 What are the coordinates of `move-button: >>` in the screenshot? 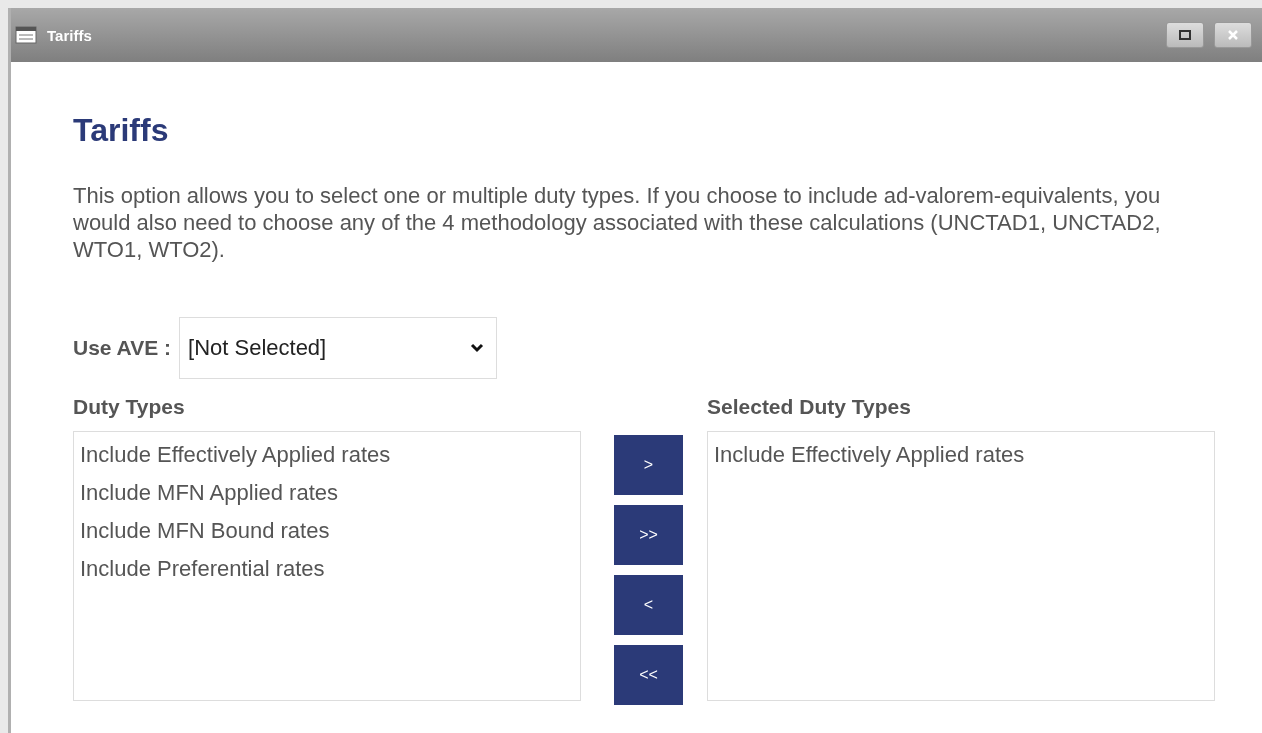 It's located at (648, 535).